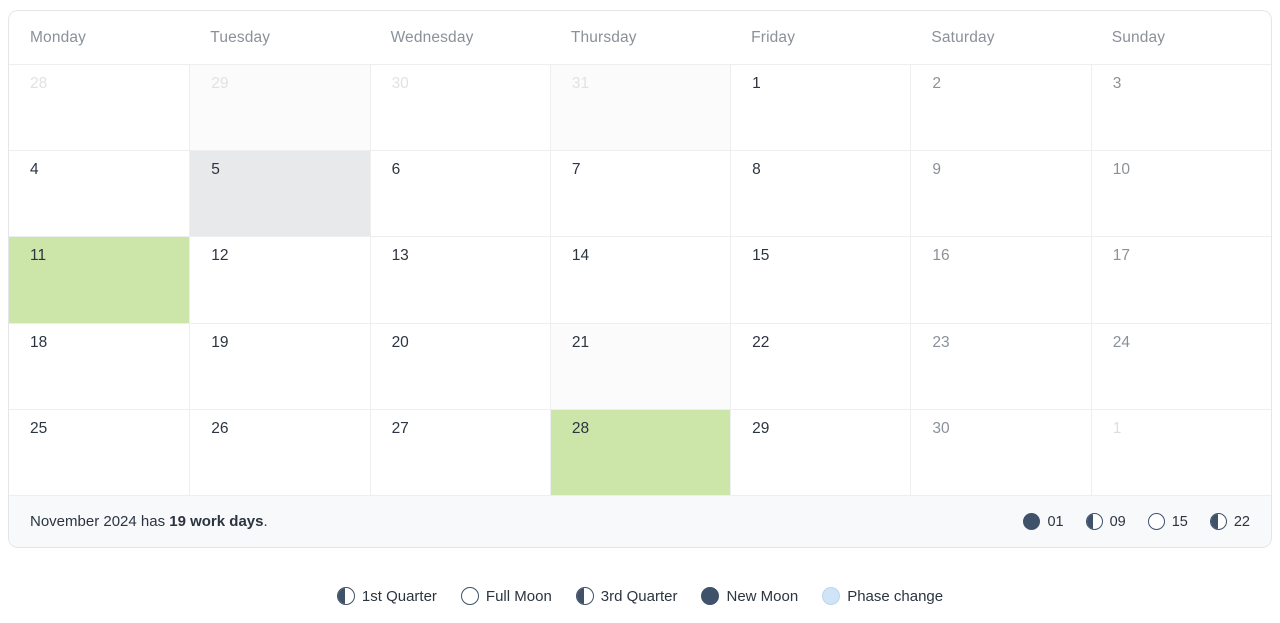  Describe the element at coordinates (432, 37) in the screenshot. I see `weekday-header-wednesday: Wednesday` at that location.